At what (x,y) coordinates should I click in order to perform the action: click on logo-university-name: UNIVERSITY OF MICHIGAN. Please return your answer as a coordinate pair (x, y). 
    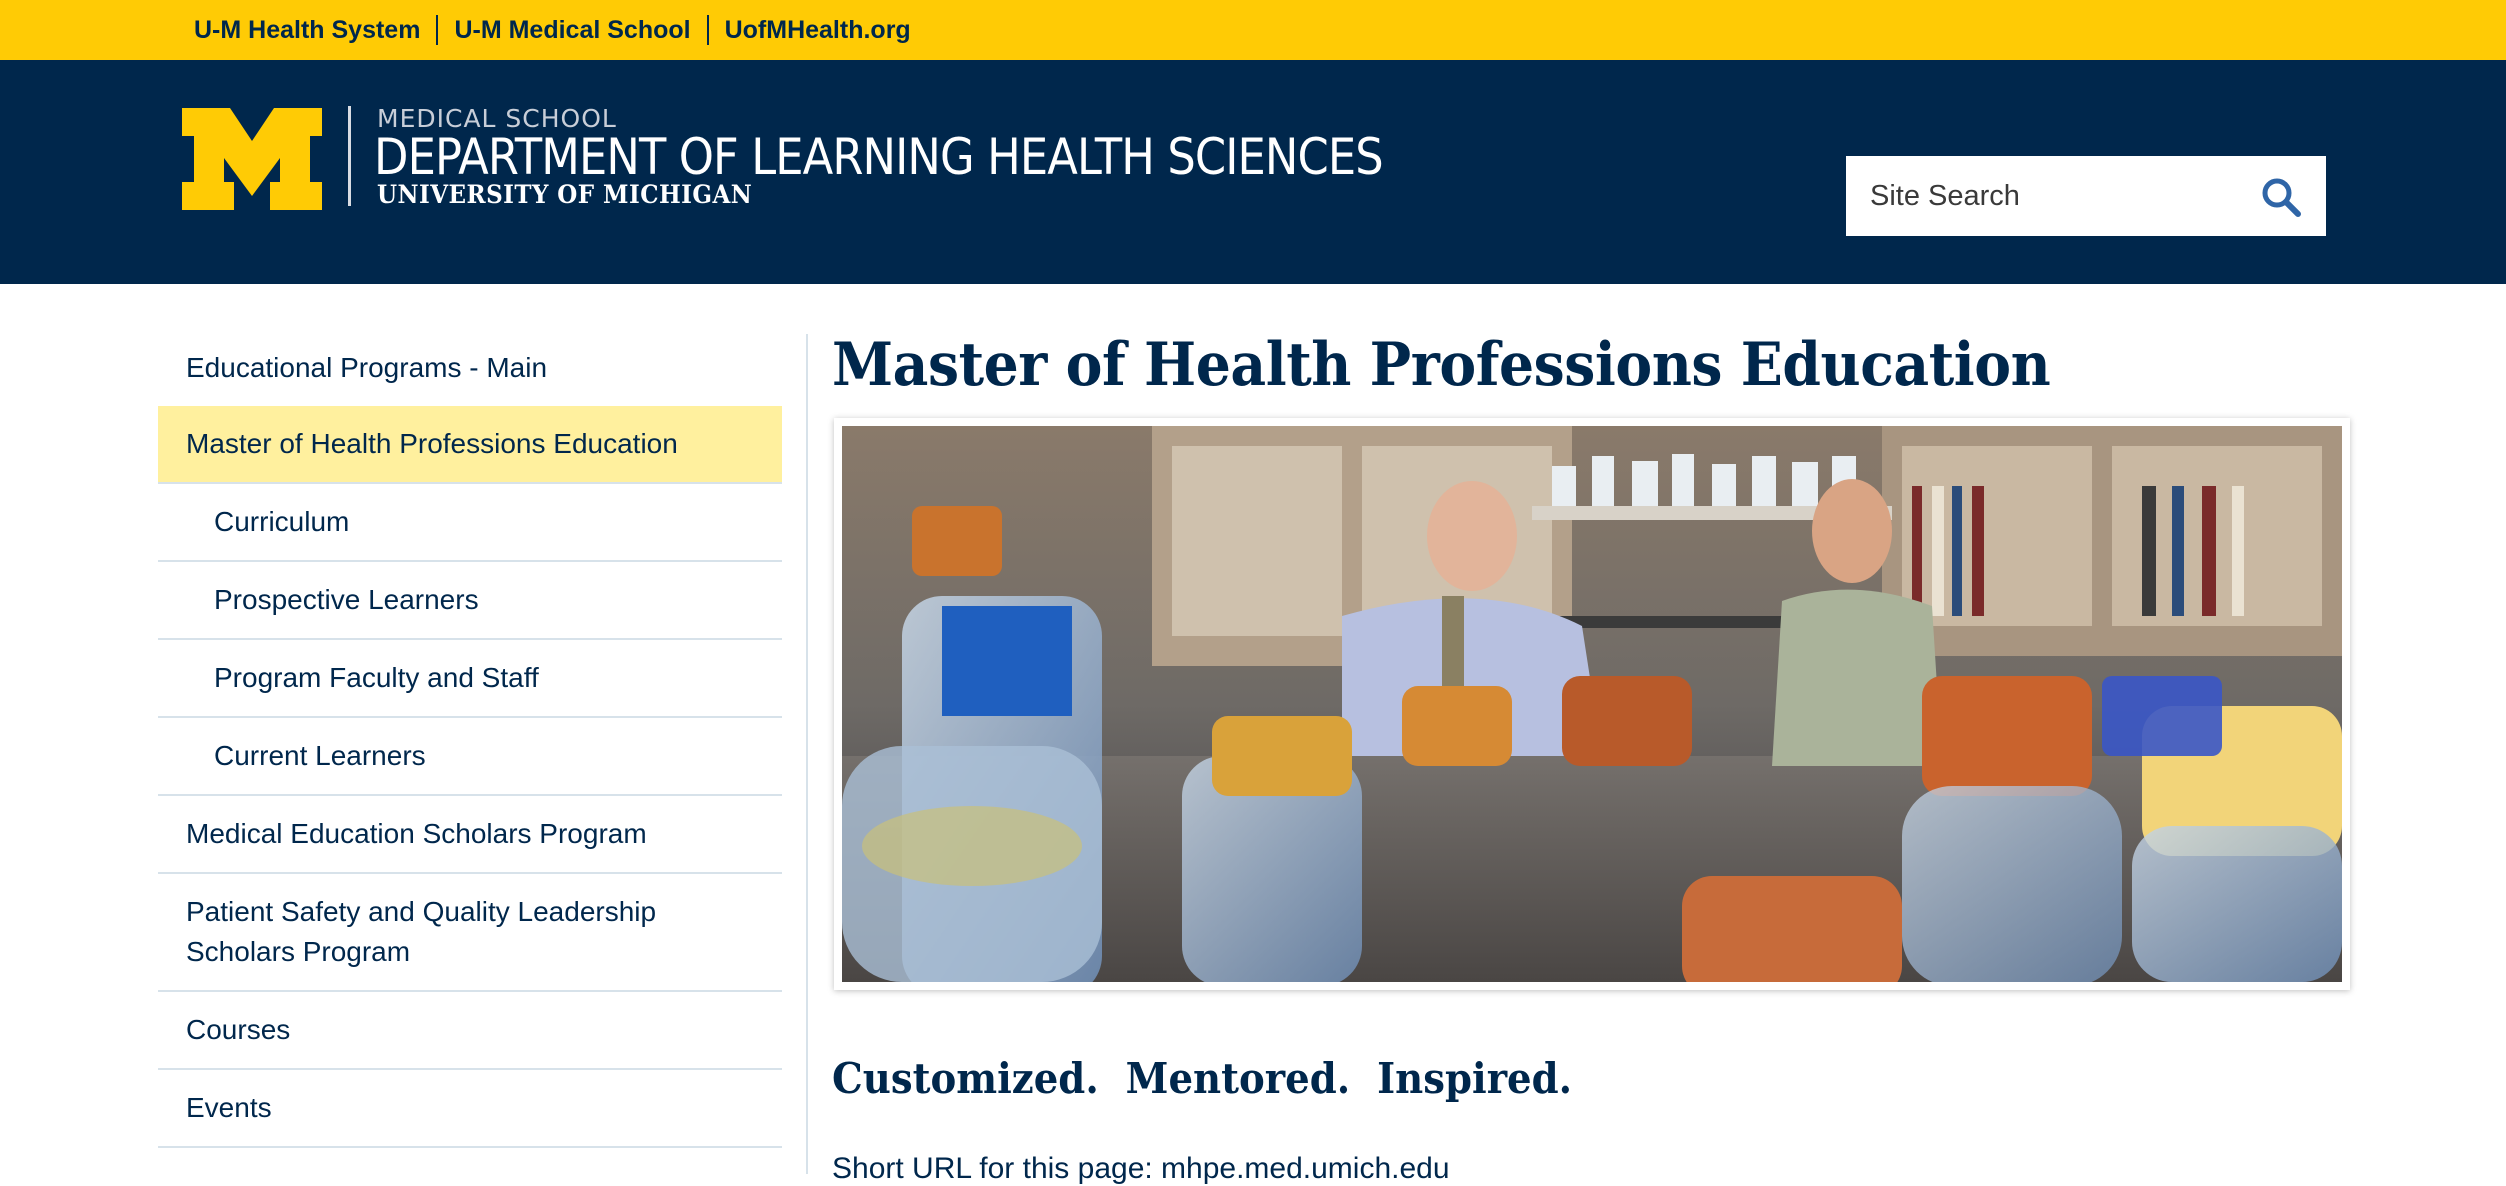
    Looking at the image, I should click on (565, 194).